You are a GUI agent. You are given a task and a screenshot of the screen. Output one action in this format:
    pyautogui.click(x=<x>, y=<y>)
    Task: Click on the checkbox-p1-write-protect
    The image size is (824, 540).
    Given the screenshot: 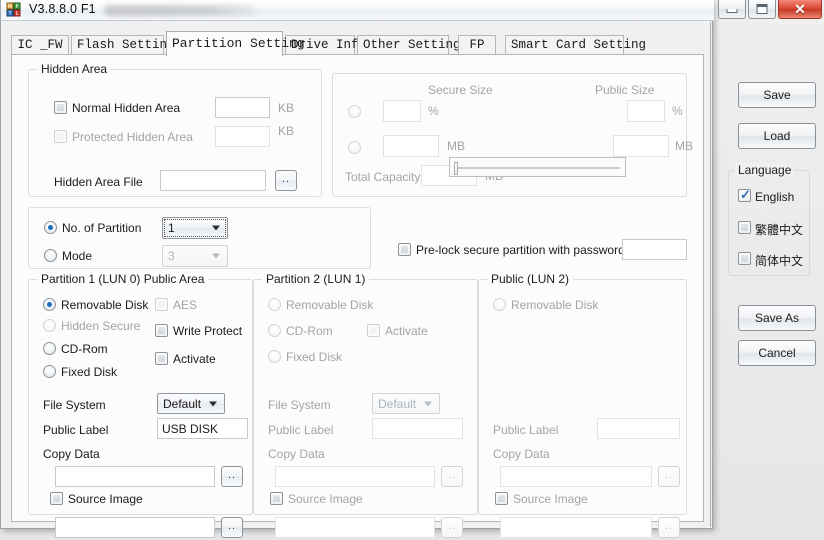 What is the action you would take?
    pyautogui.click(x=161, y=330)
    